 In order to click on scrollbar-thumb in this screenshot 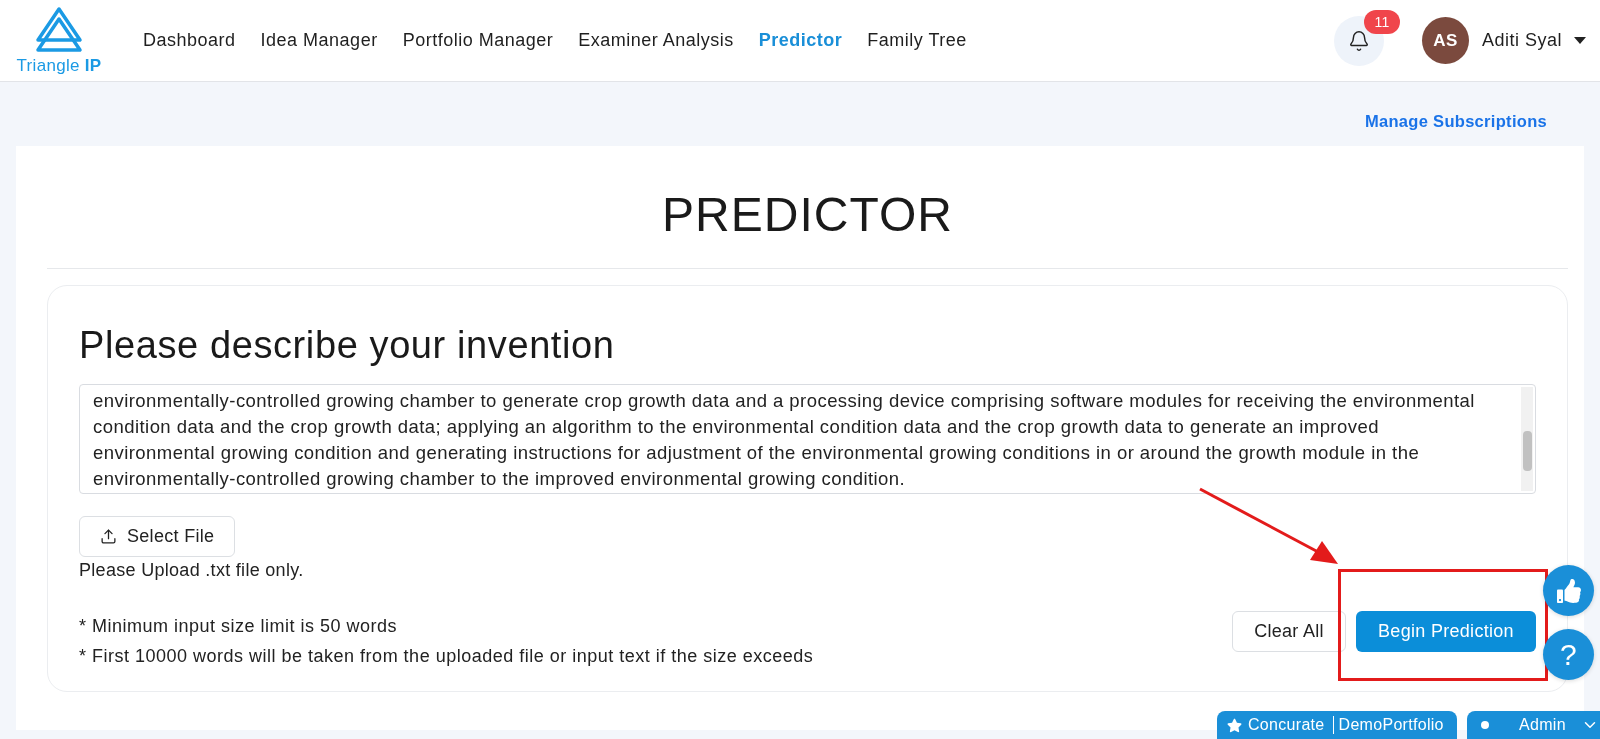, I will do `click(1527, 451)`.